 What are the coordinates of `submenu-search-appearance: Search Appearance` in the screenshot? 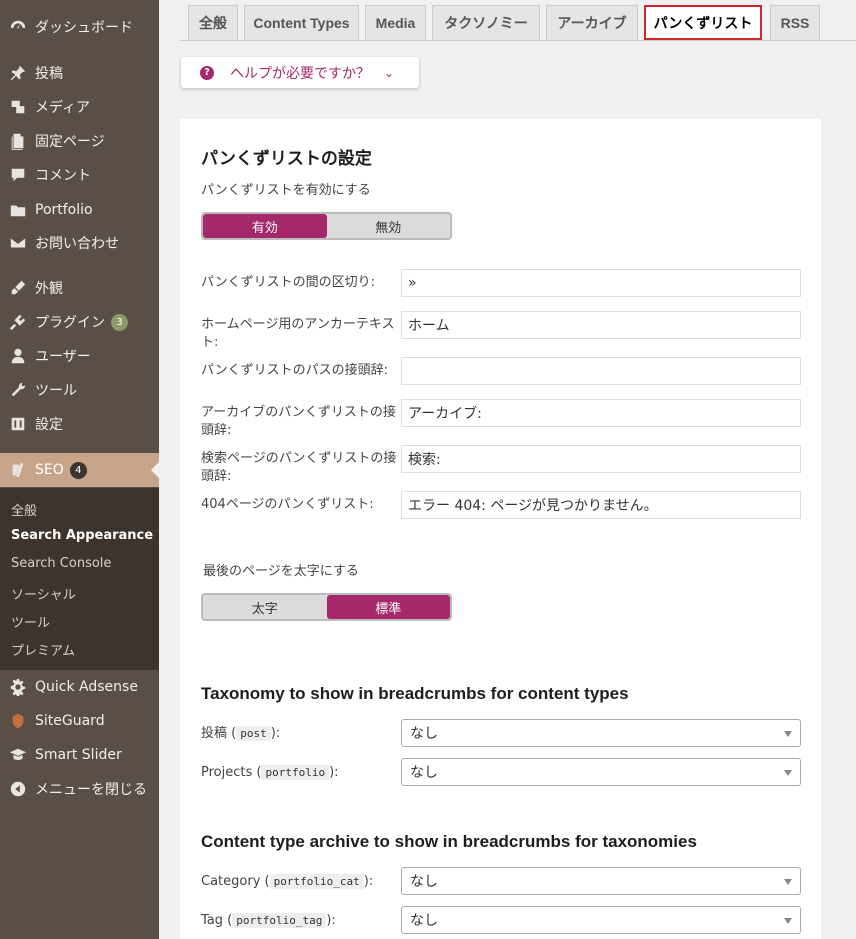 It's located at (82, 535).